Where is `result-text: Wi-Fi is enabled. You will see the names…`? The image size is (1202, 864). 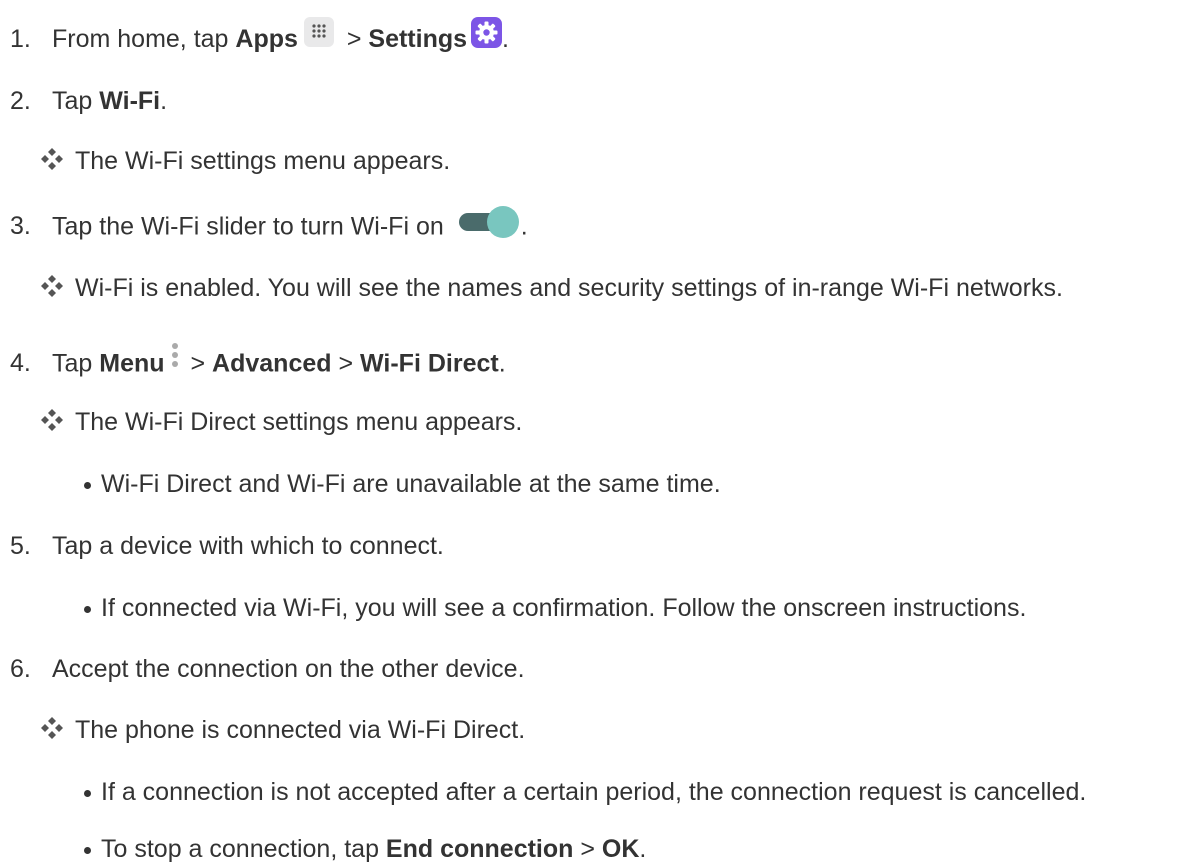 result-text: Wi-Fi is enabled. You will see the names… is located at coordinates (569, 288).